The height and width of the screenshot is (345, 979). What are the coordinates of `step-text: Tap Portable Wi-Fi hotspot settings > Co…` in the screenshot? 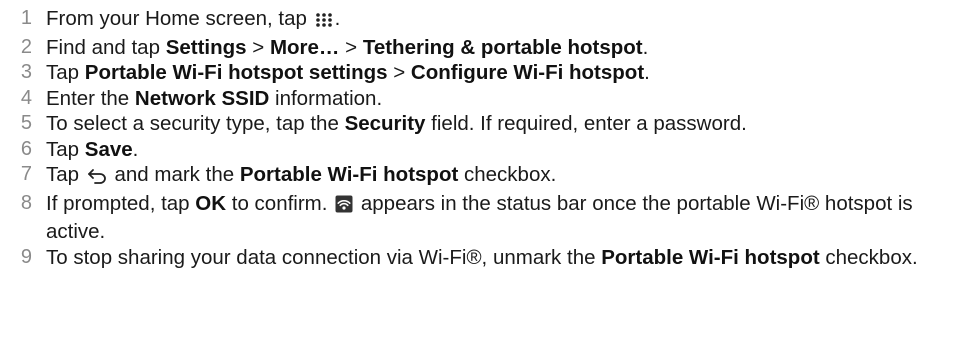 It's located at (348, 72).